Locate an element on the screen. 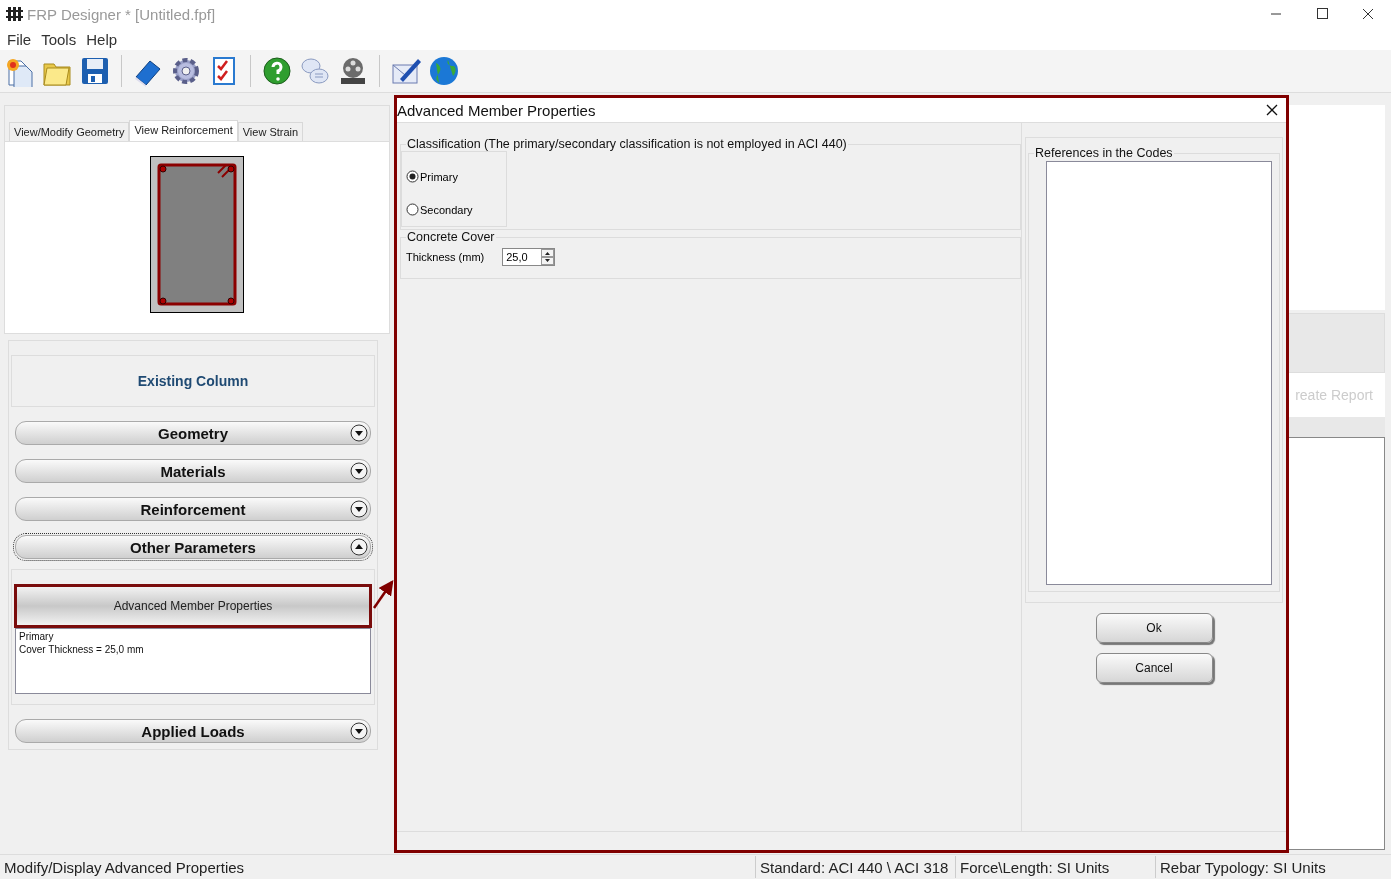 The width and height of the screenshot is (1391, 879). group-title: Classification (The primary/secondary classification is not employed in ACI 440) is located at coordinates (627, 144).